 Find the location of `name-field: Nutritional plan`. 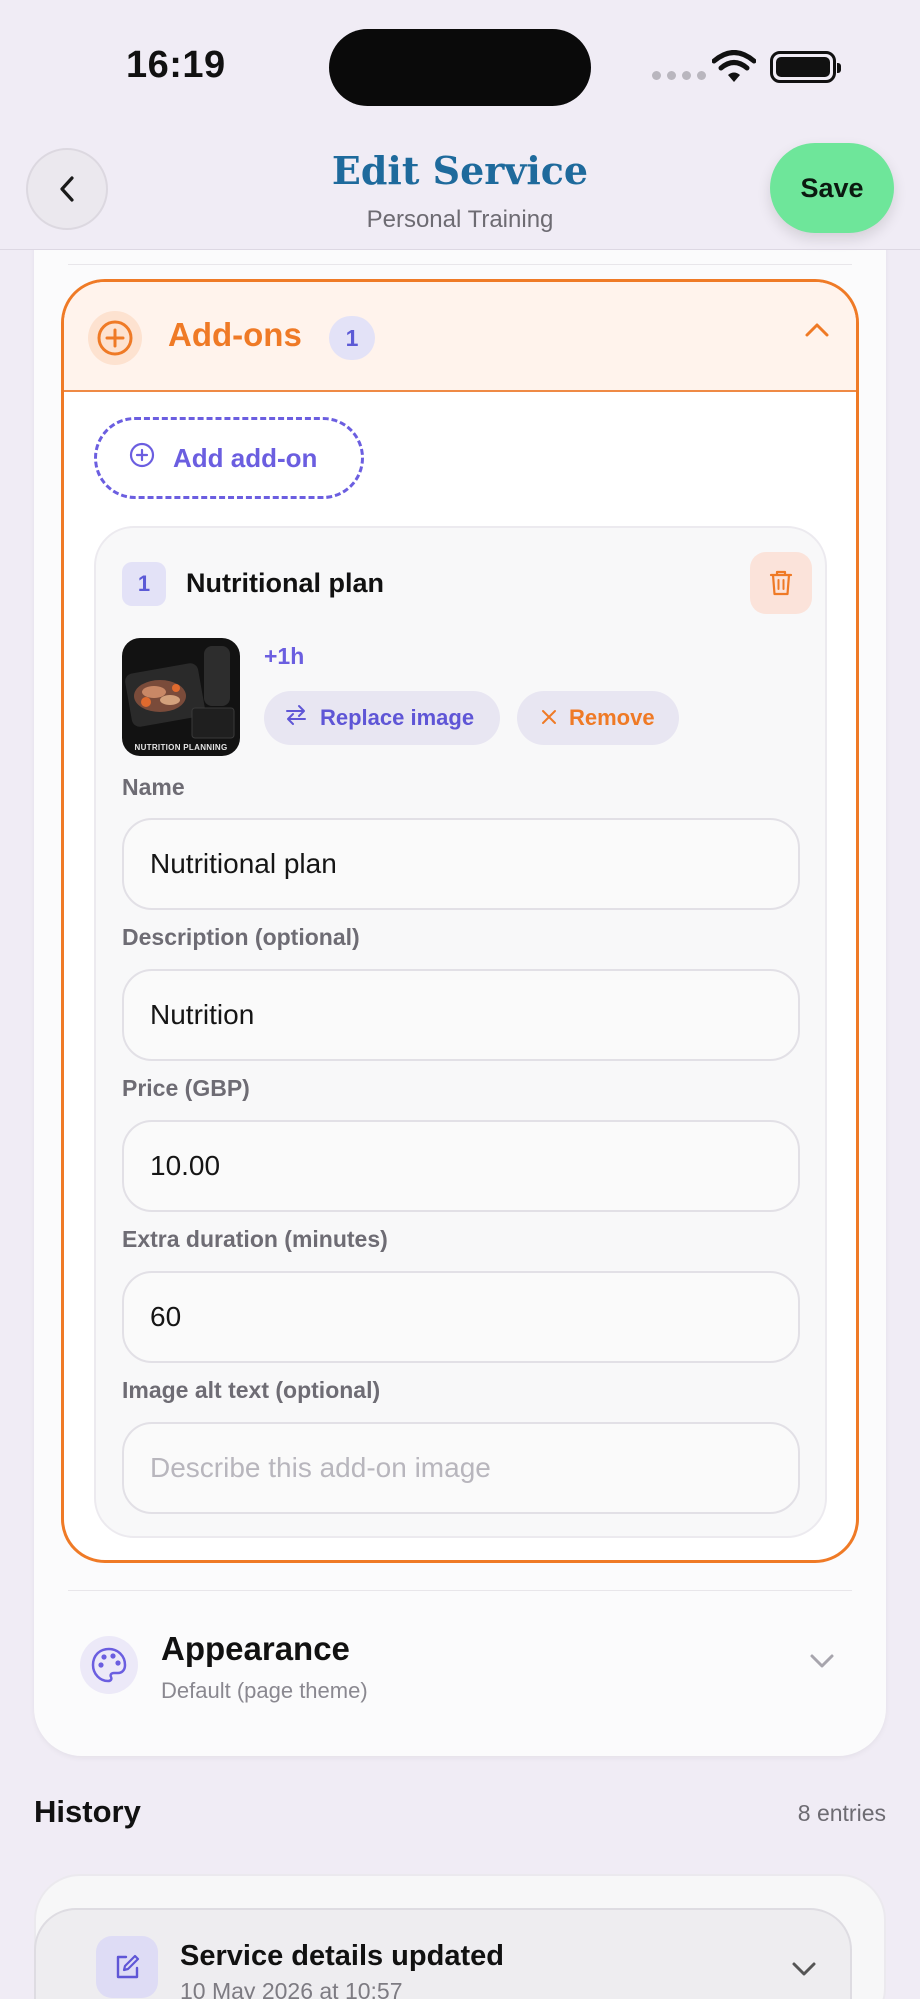

name-field: Nutritional plan is located at coordinates (461, 864).